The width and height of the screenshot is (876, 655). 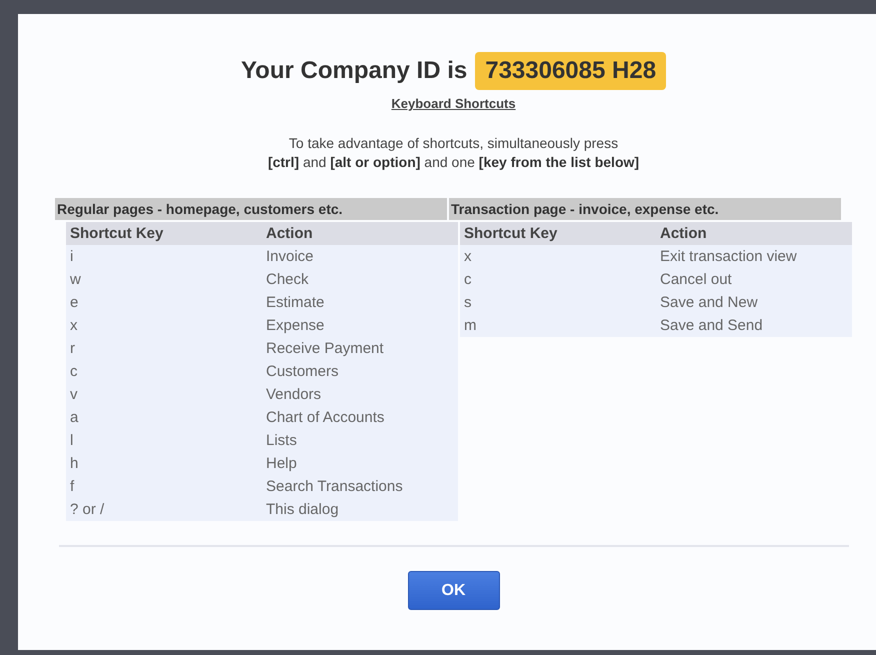 I want to click on shortcut-key-cell: h, so click(x=164, y=463).